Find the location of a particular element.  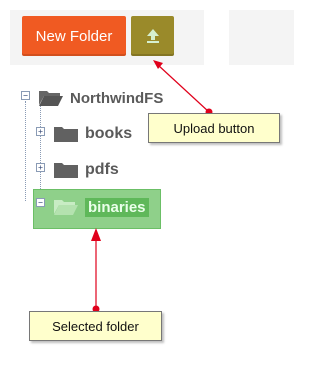

upload-button-callout: Upload button is located at coordinates (214, 128).